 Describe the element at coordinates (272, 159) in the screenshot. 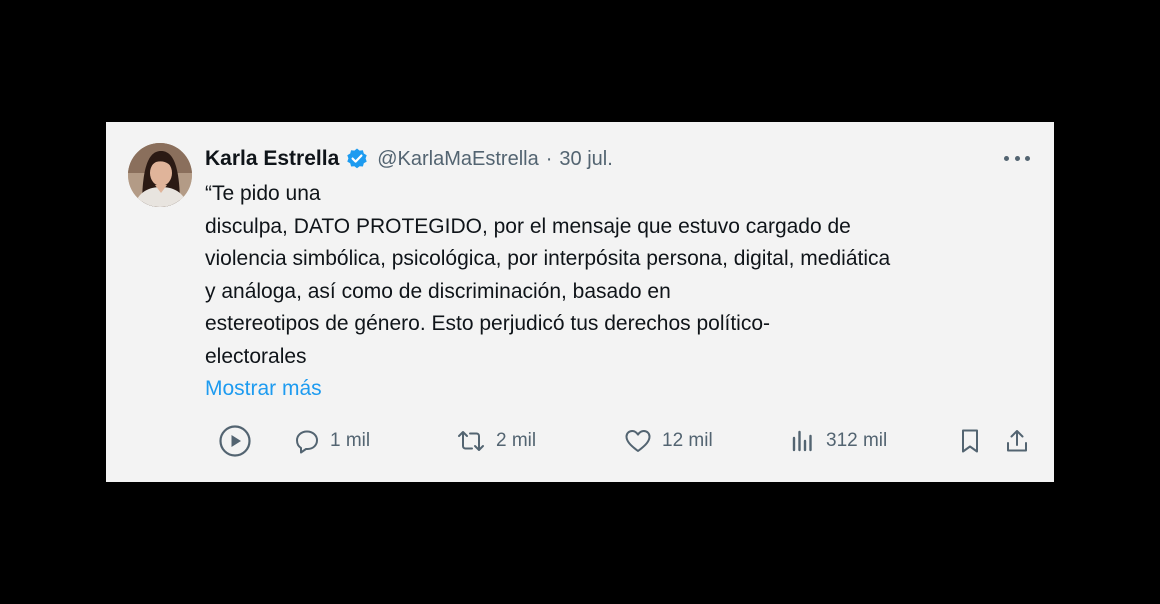

I see `author-name: Karla Estrella` at that location.